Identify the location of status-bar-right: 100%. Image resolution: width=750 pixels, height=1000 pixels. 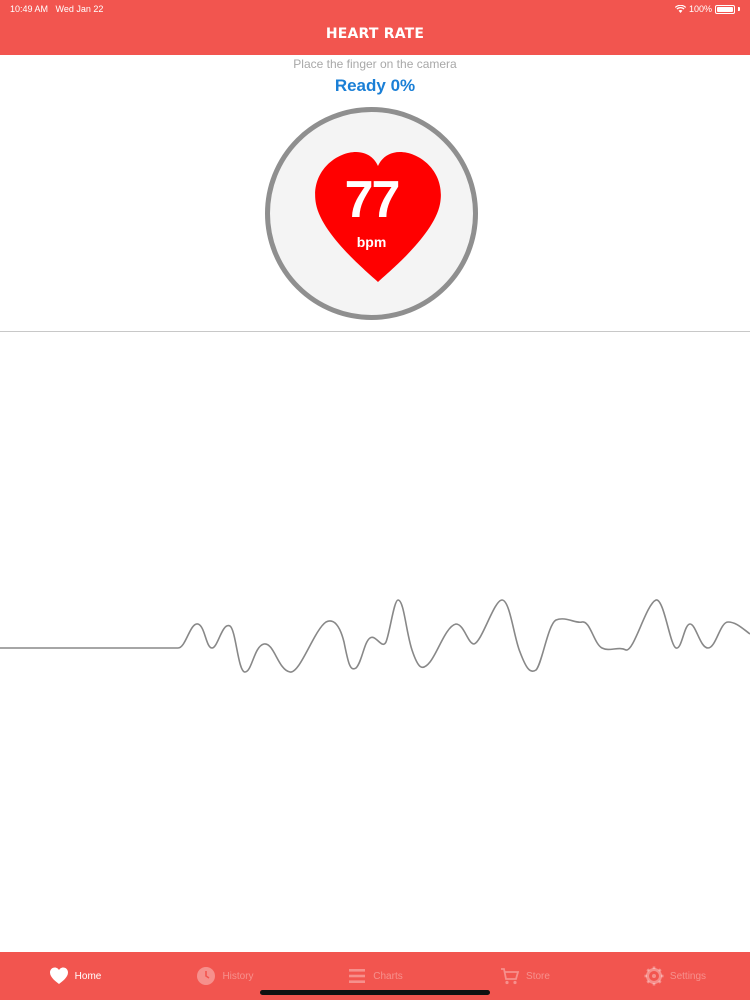
(707, 9).